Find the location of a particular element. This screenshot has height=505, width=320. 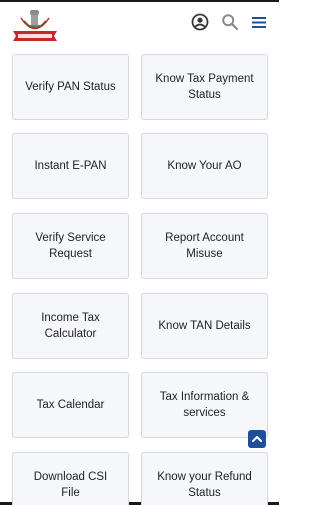

service-card-label: Know TAN Details is located at coordinates (204, 326).